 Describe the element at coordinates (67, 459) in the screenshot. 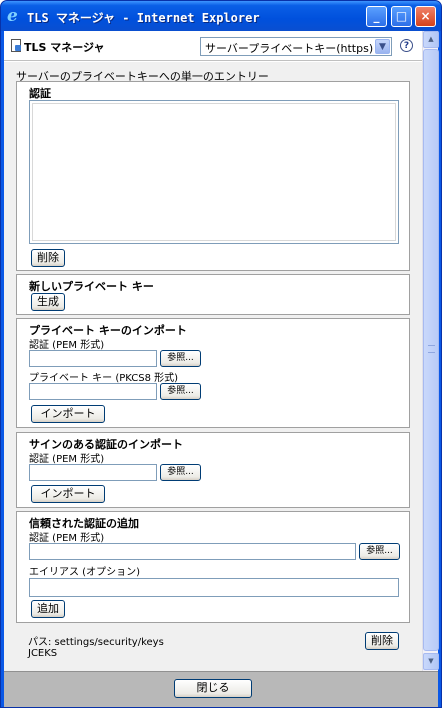

I see `import-signed-cert-label: 認証 (PEM 形式)` at that location.